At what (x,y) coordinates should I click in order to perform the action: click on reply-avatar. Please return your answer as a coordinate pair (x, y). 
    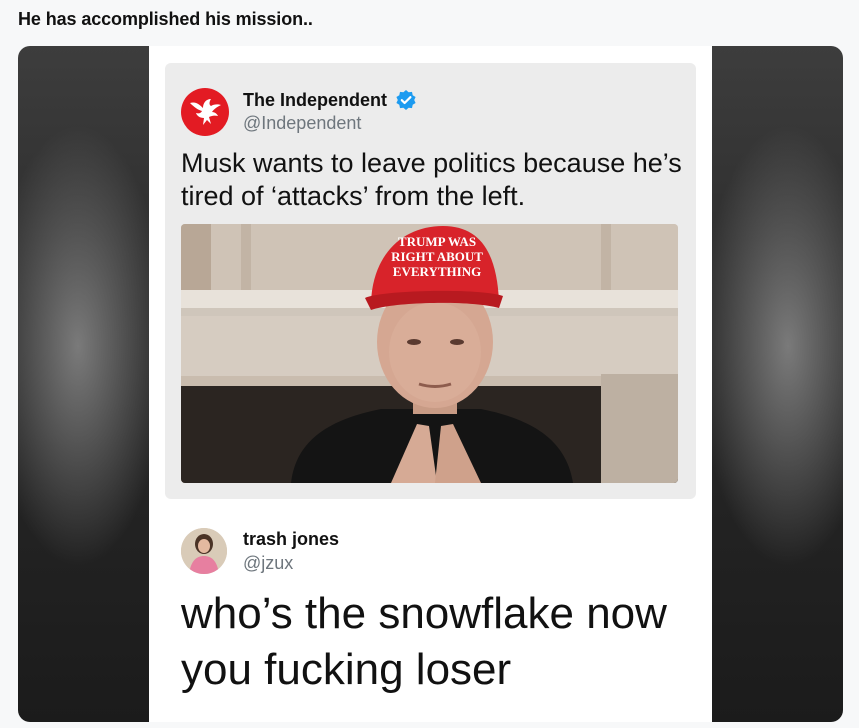
    Looking at the image, I should click on (204, 551).